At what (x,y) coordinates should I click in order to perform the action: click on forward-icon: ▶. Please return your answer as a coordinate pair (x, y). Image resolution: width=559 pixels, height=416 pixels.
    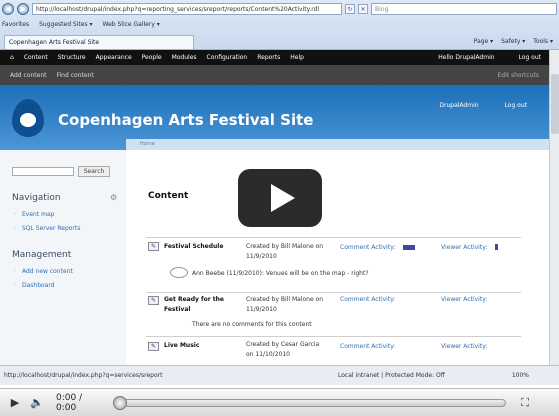
    Looking at the image, I should click on (23, 9).